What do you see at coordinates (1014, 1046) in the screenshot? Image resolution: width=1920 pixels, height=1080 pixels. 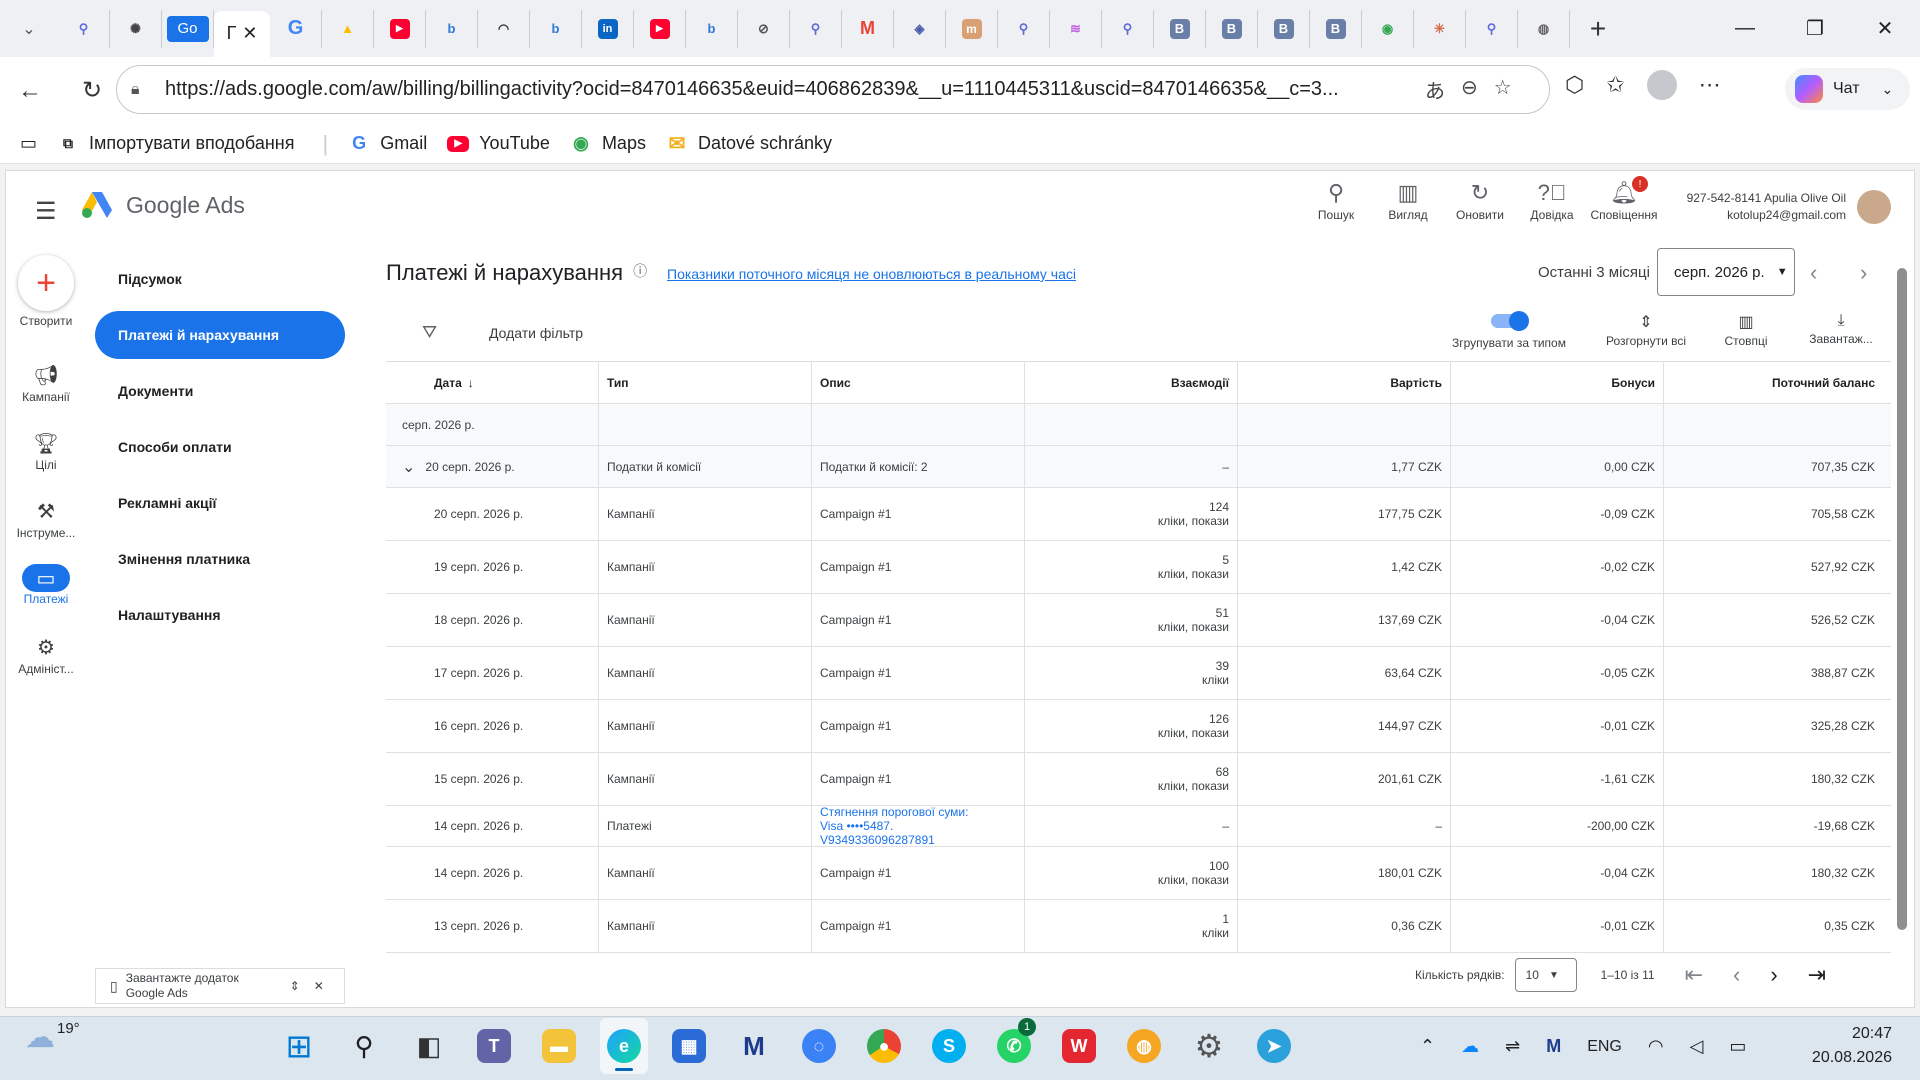 I see `whatsapp-app: ✆ 1` at bounding box center [1014, 1046].